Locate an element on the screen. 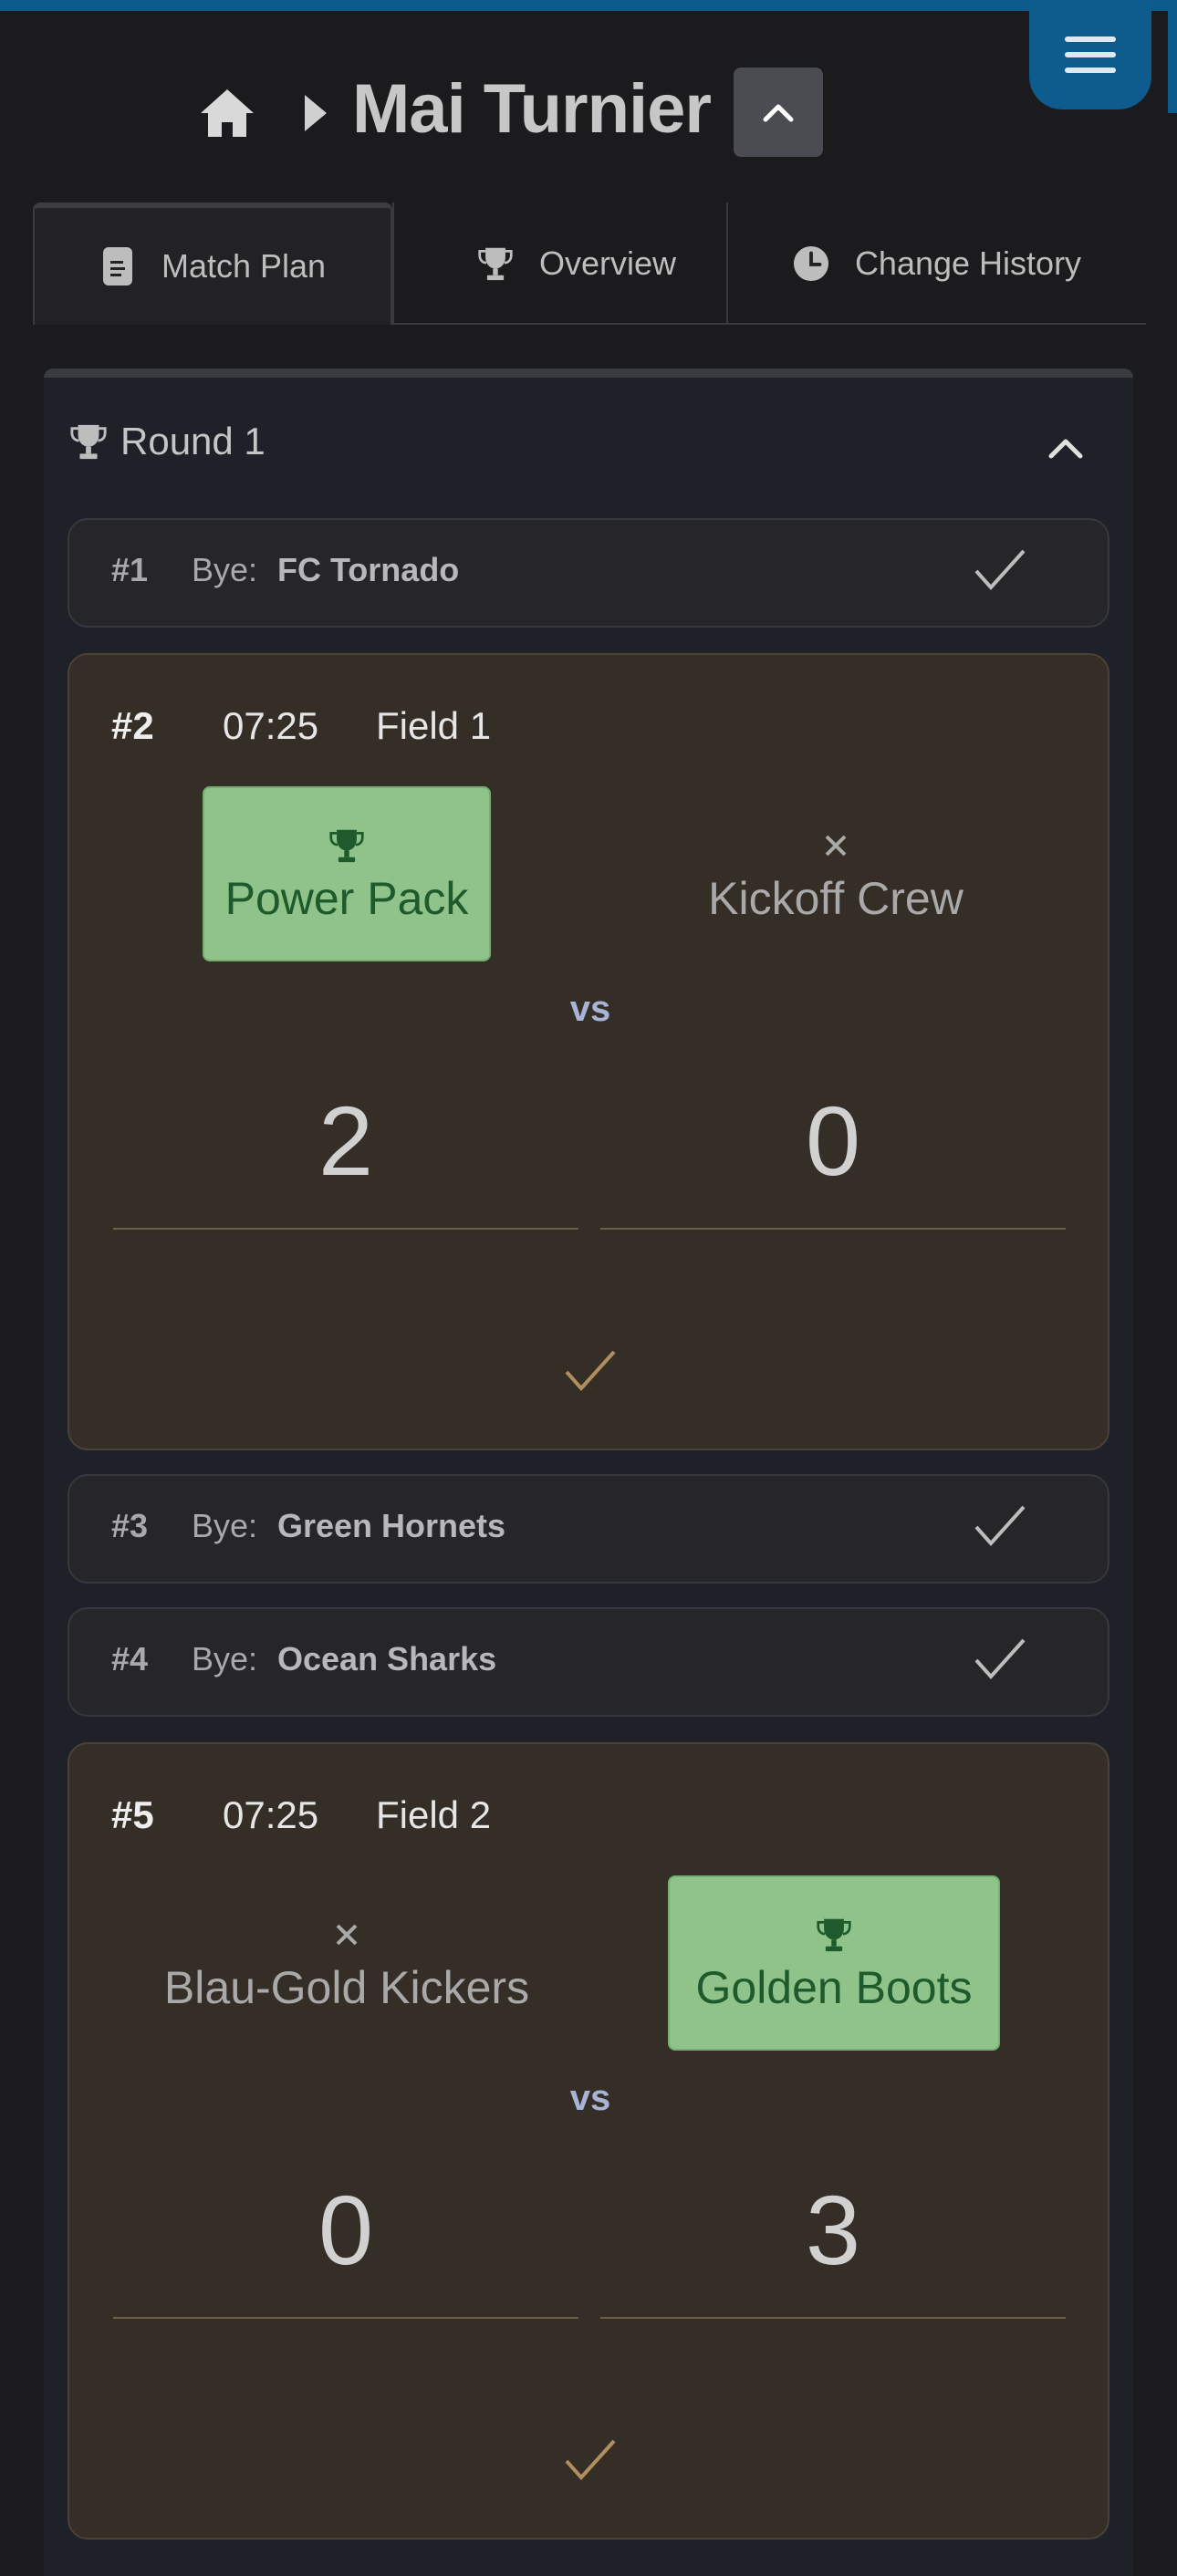  tab-bar: Match Plan Overview Change History is located at coordinates (590, 264).